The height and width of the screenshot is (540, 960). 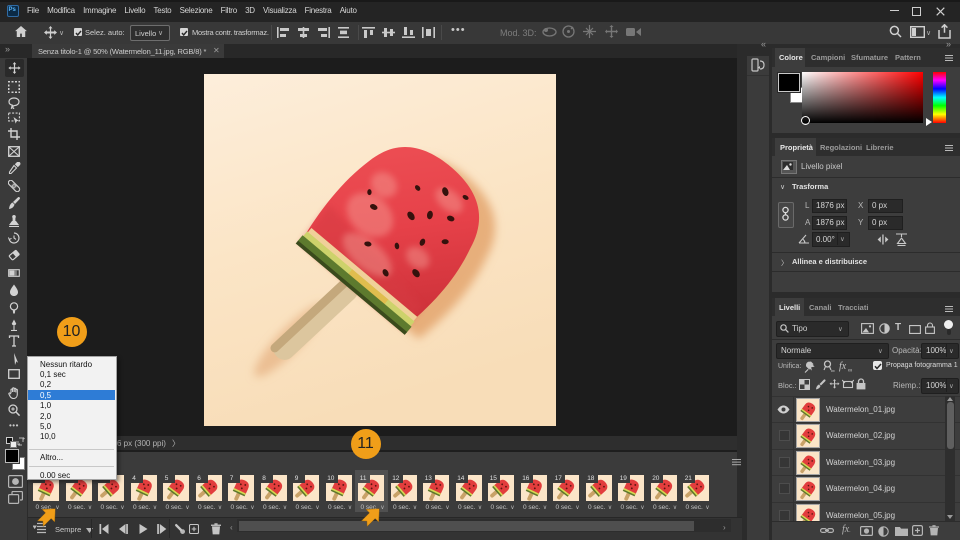 What do you see at coordinates (843, 366) in the screenshot?
I see `svg-text: fx` at bounding box center [843, 366].